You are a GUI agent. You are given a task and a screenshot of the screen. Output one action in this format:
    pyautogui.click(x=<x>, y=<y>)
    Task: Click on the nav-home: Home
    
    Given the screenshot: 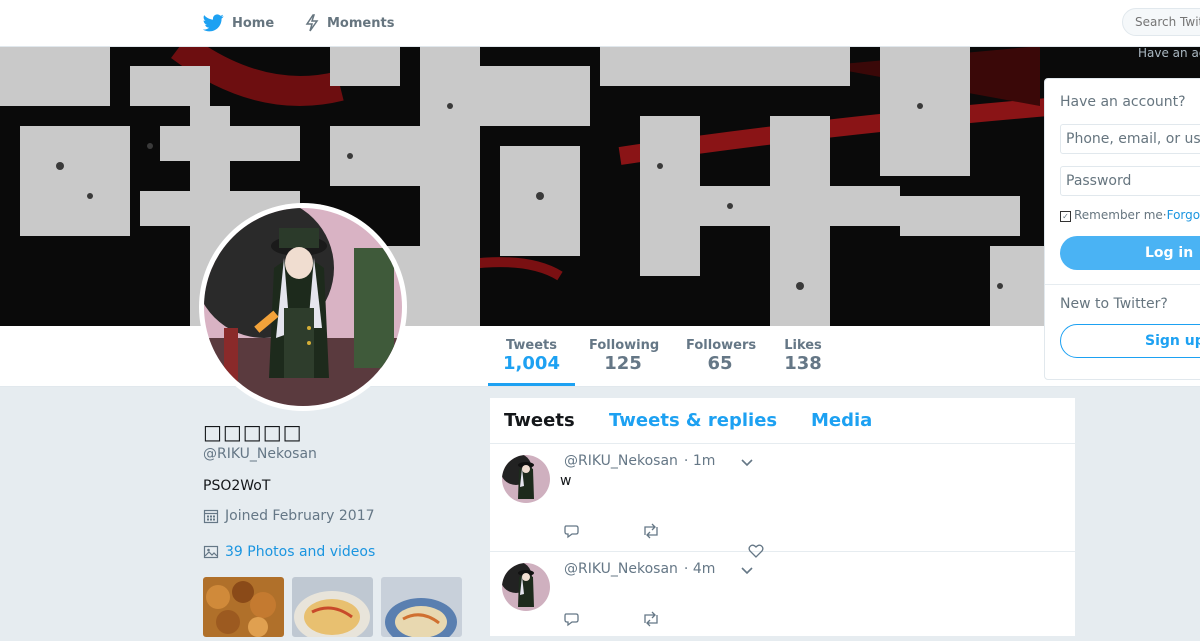 What is the action you would take?
    pyautogui.click(x=238, y=23)
    